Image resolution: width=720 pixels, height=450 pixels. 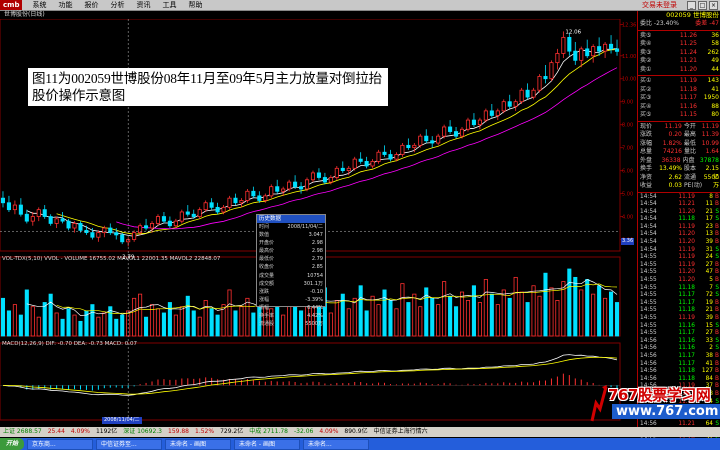 What do you see at coordinates (679, 266) in the screenshot?
I see `tick-row: 14:55 11.19 27 B` at bounding box center [679, 266].